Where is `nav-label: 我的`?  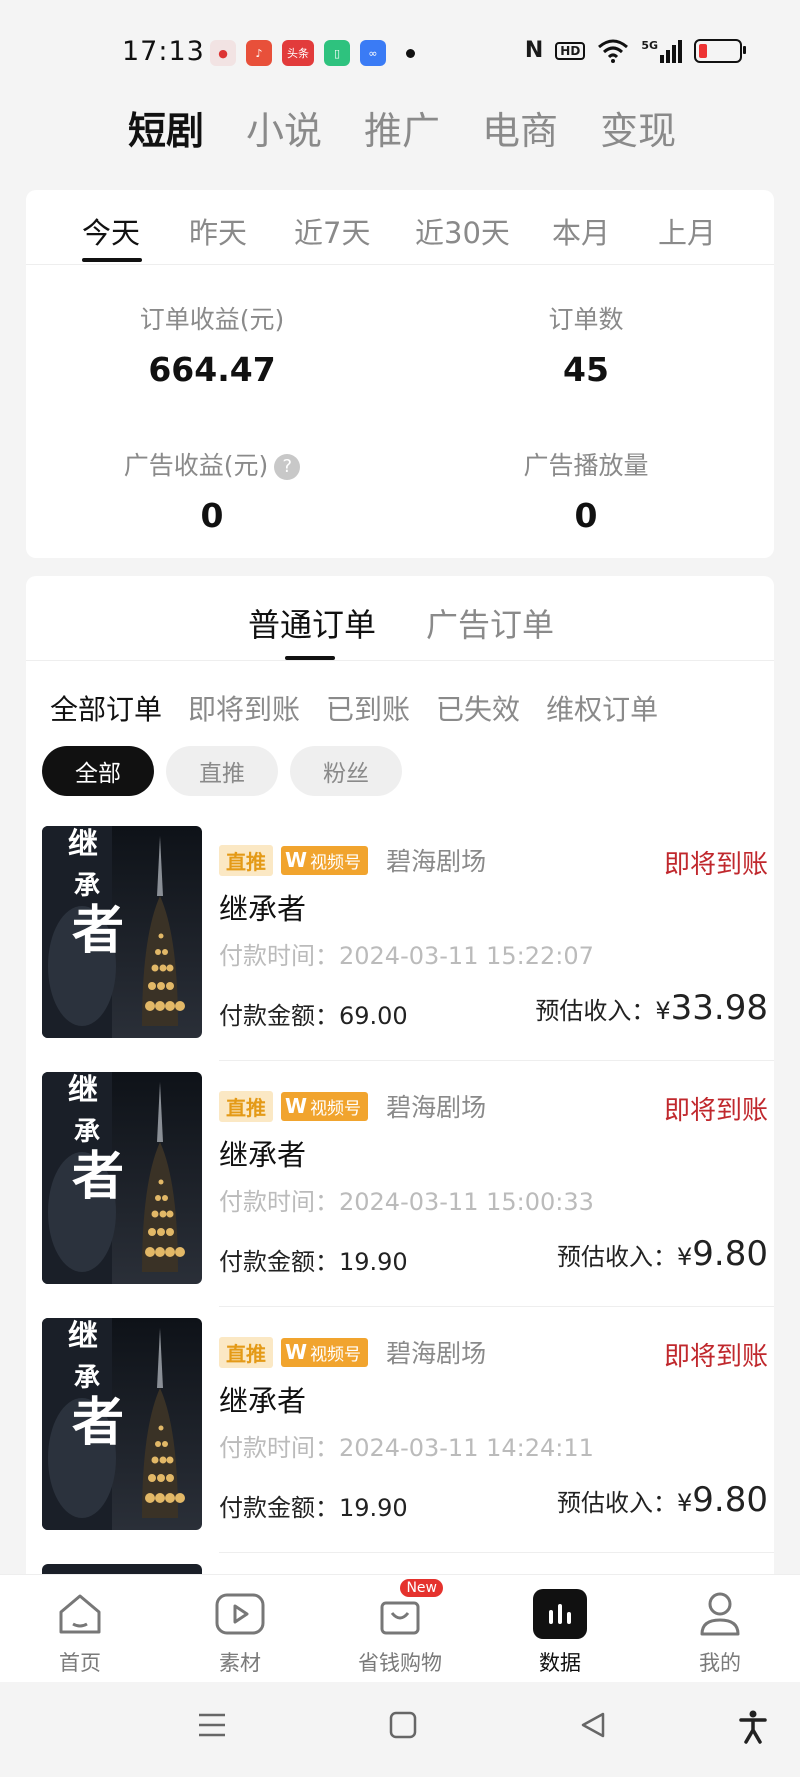
nav-label: 我的 is located at coordinates (720, 1663).